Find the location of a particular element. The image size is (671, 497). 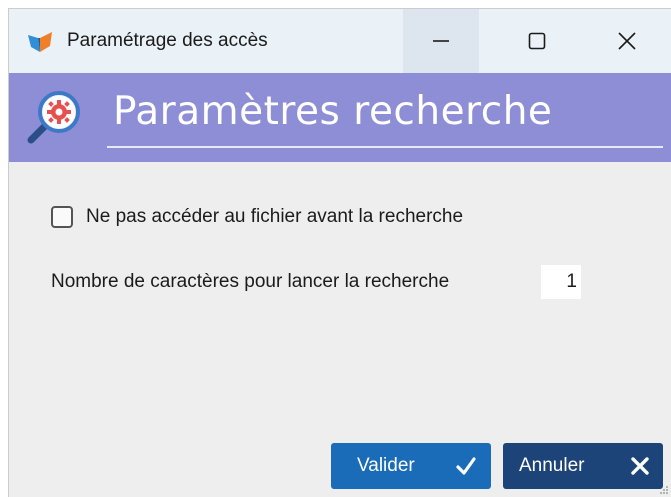

search-settings-icon is located at coordinates (53, 117).